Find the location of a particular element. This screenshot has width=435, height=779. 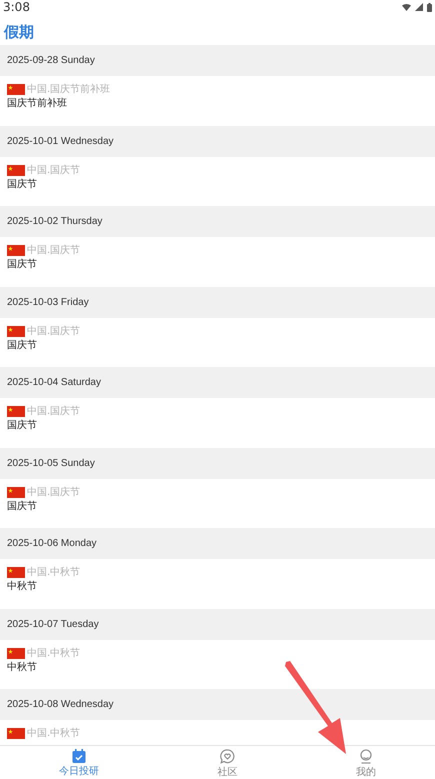

date-header: 2025-09-28 Sunday is located at coordinates (51, 60).